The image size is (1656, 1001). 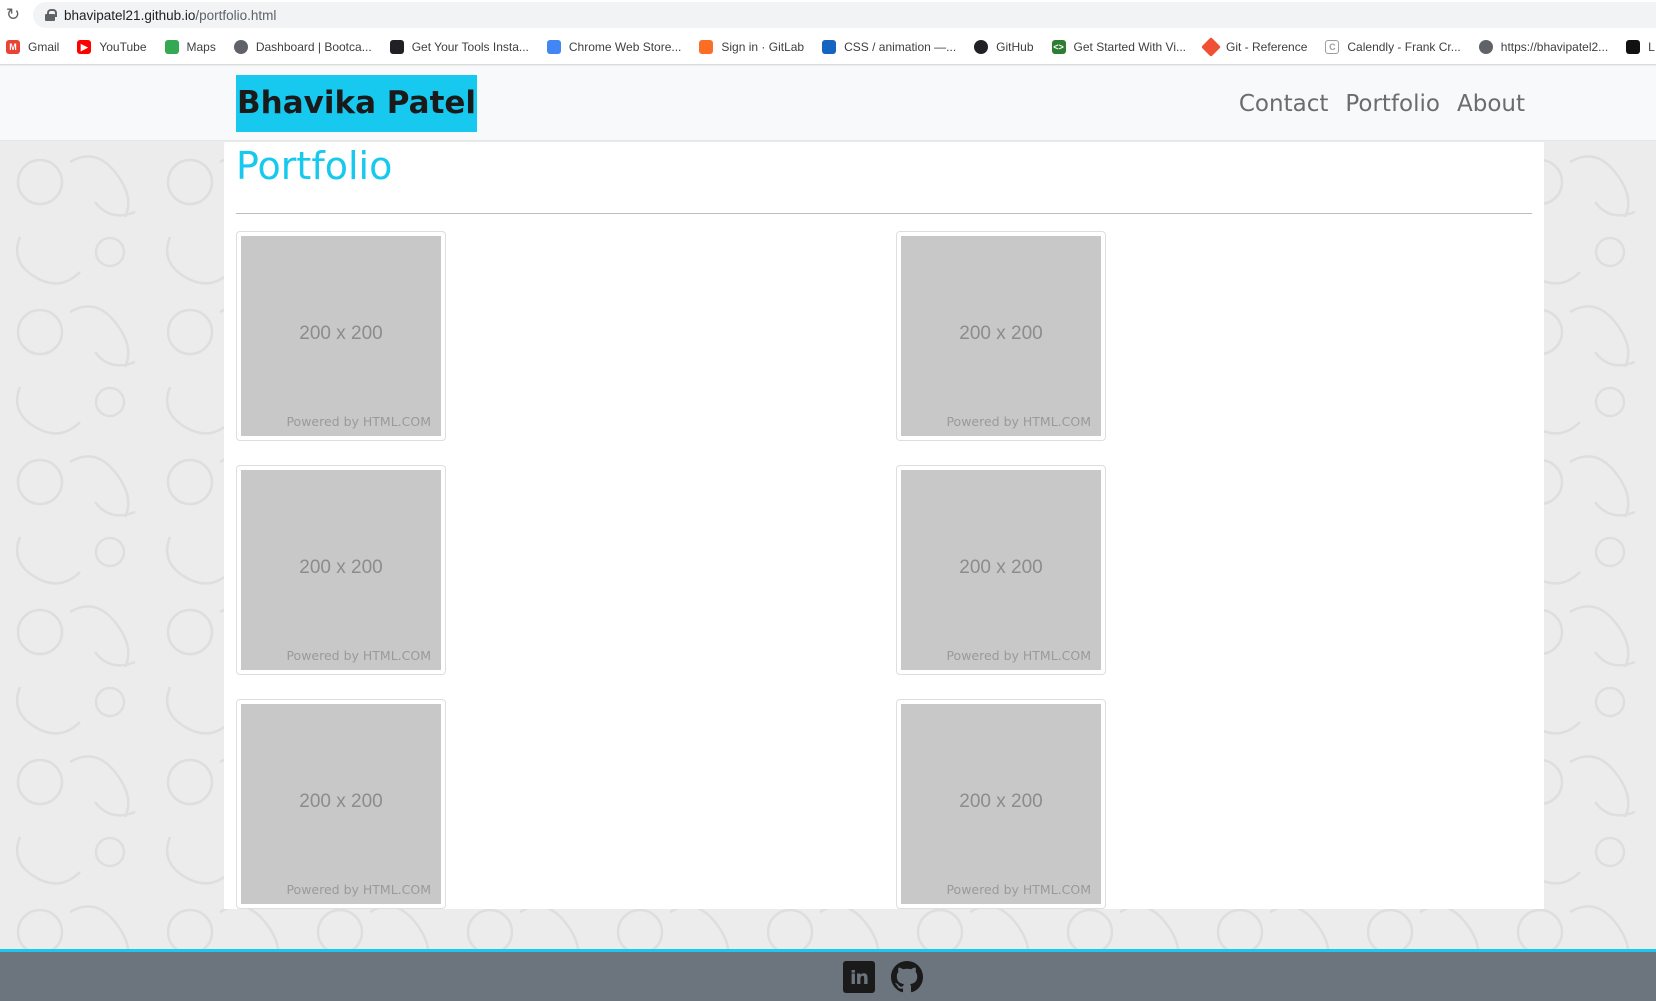 I want to click on brand-logo: Bhavika Patel, so click(x=357, y=103).